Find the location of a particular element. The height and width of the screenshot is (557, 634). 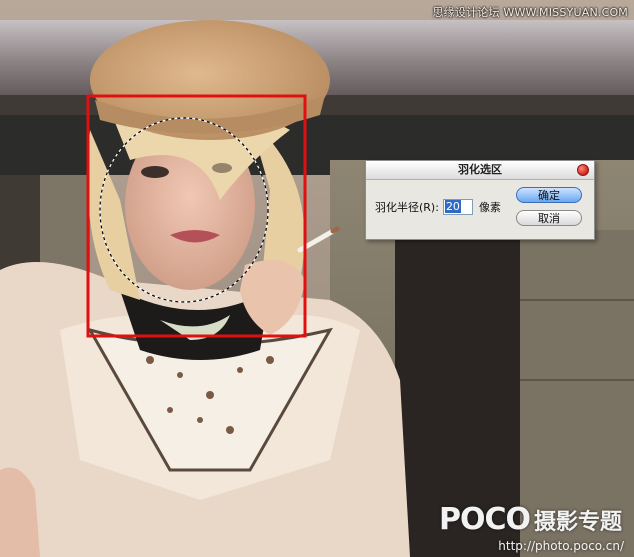

radius-row: 羽化半径(R): 20 像素 is located at coordinates (438, 207).